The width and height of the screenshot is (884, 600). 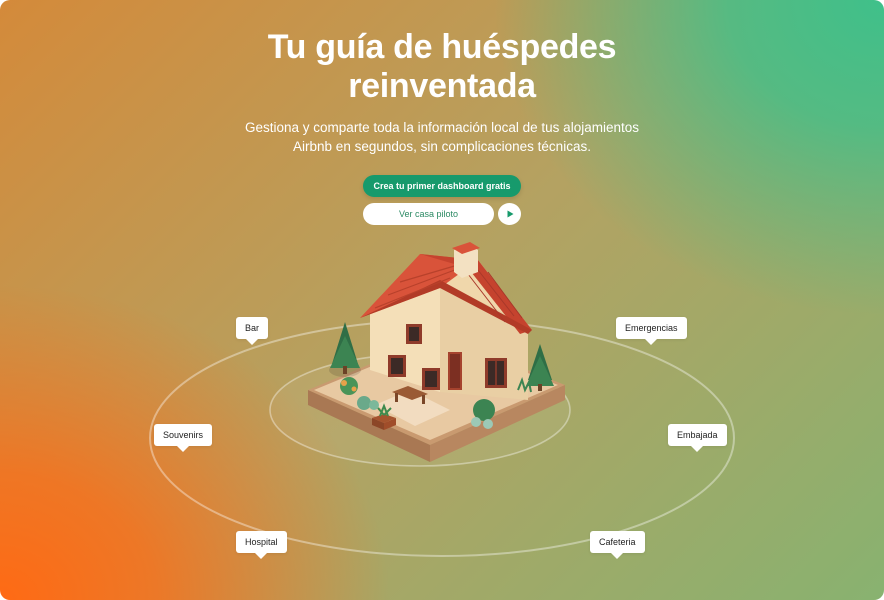 What do you see at coordinates (442, 47) in the screenshot?
I see `hero-title-line1: Tu guía de huéspedes` at bounding box center [442, 47].